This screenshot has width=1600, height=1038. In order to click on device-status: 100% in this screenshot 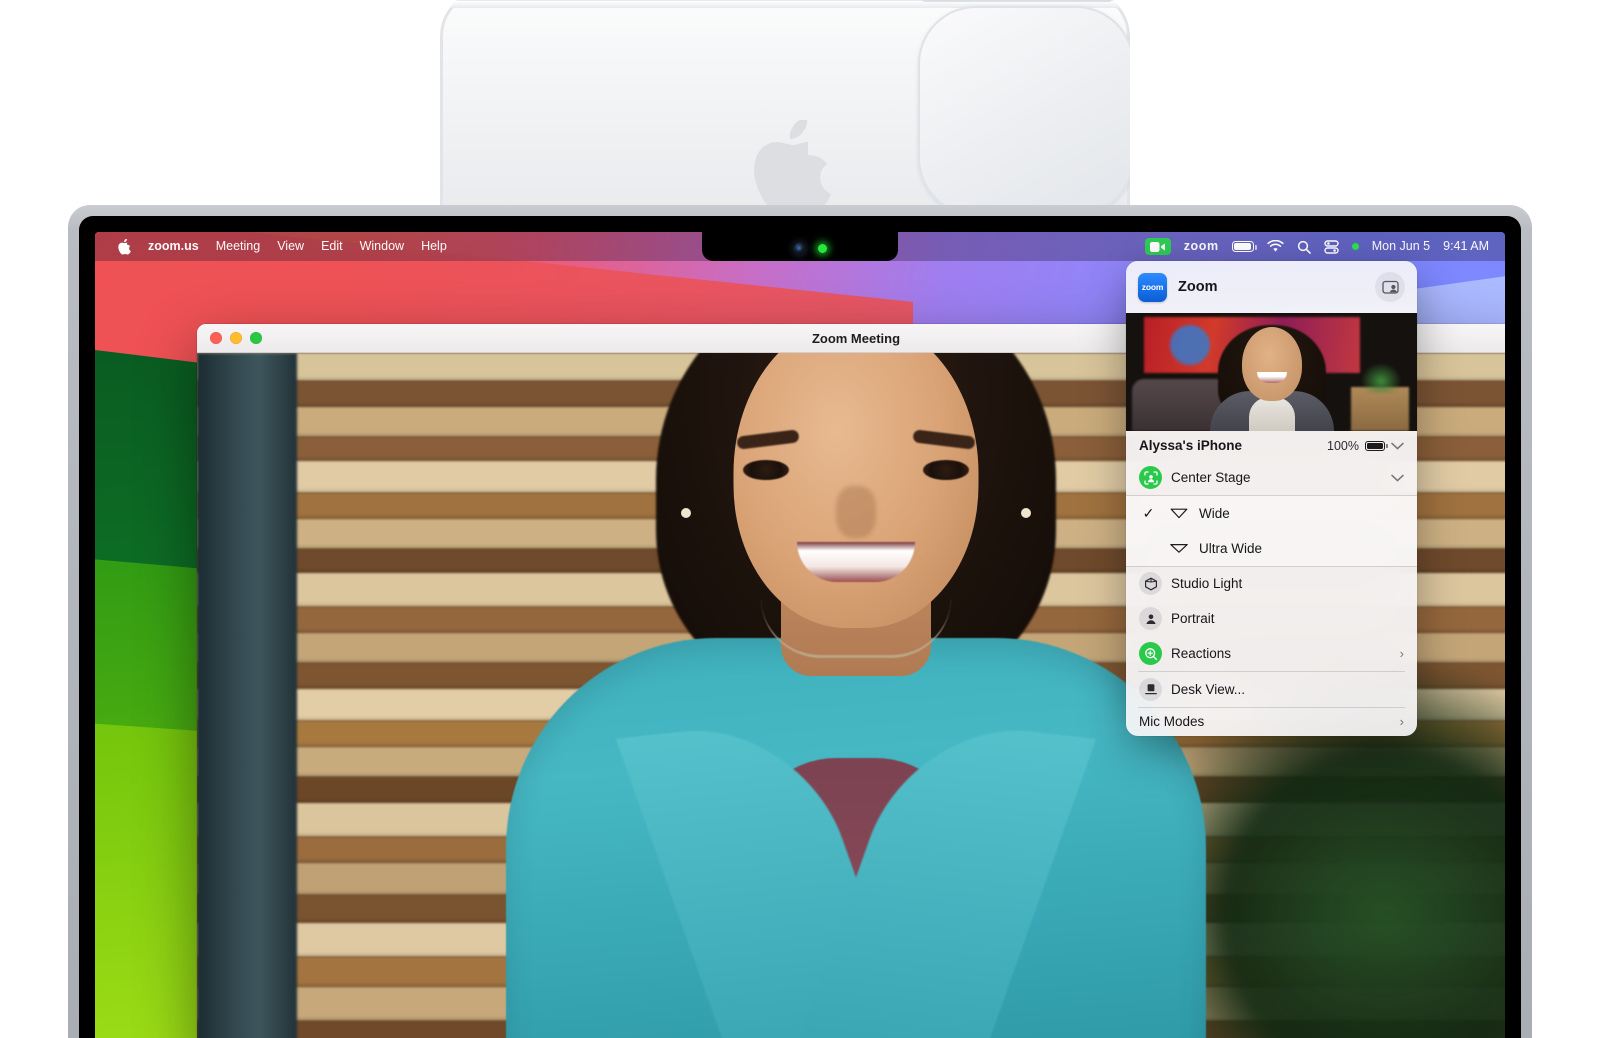, I will do `click(1365, 446)`.